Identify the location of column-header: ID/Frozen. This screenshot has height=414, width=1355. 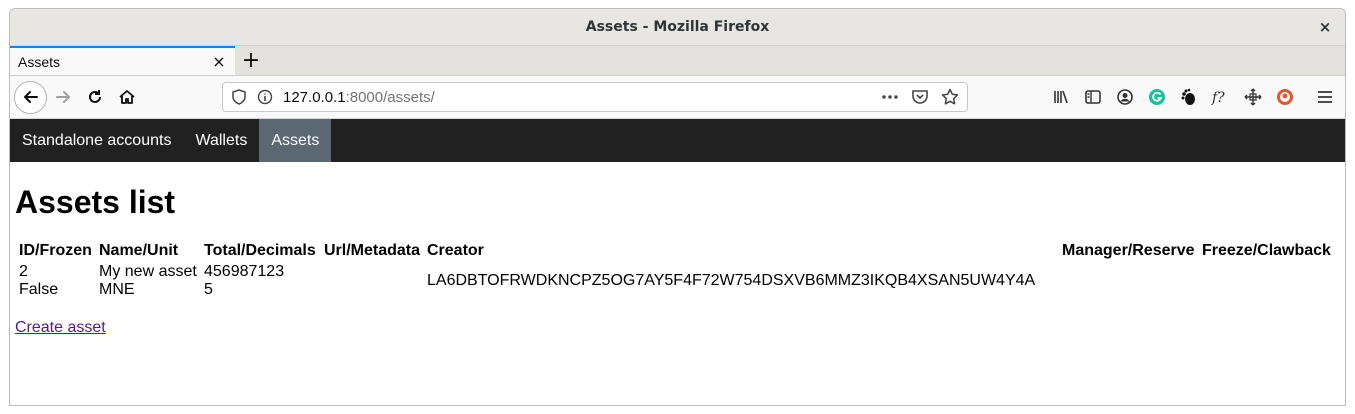
(55, 250).